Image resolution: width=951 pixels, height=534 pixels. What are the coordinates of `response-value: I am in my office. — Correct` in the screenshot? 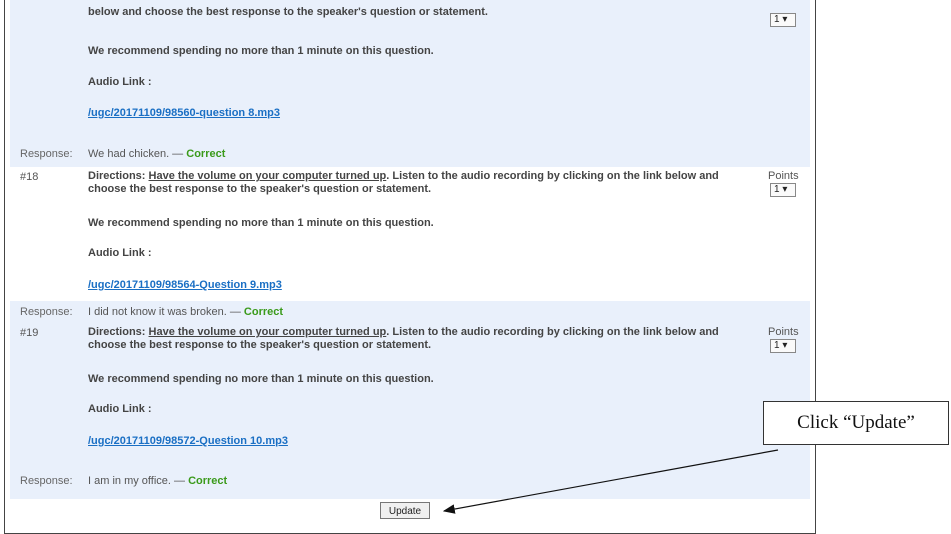 It's located at (157, 481).